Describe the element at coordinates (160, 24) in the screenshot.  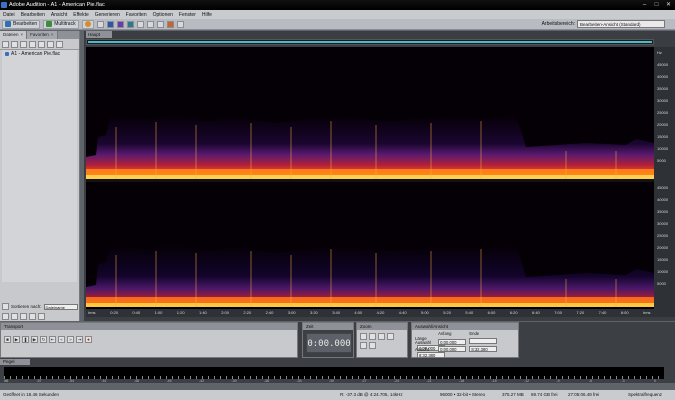
I see `lasso-tool-icon` at that location.